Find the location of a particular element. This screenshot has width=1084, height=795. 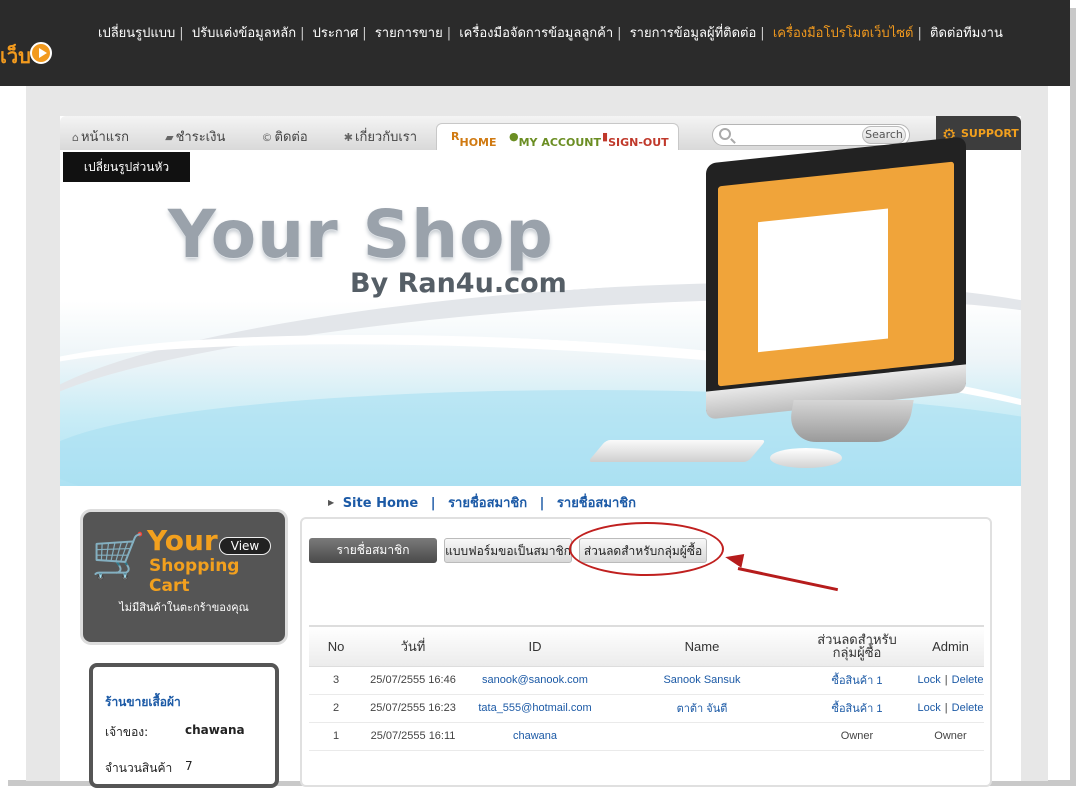

col-name: Name is located at coordinates (702, 646).